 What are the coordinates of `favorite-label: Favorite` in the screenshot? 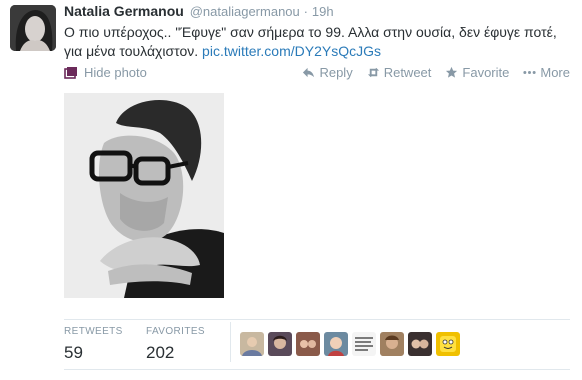 It's located at (486, 72).